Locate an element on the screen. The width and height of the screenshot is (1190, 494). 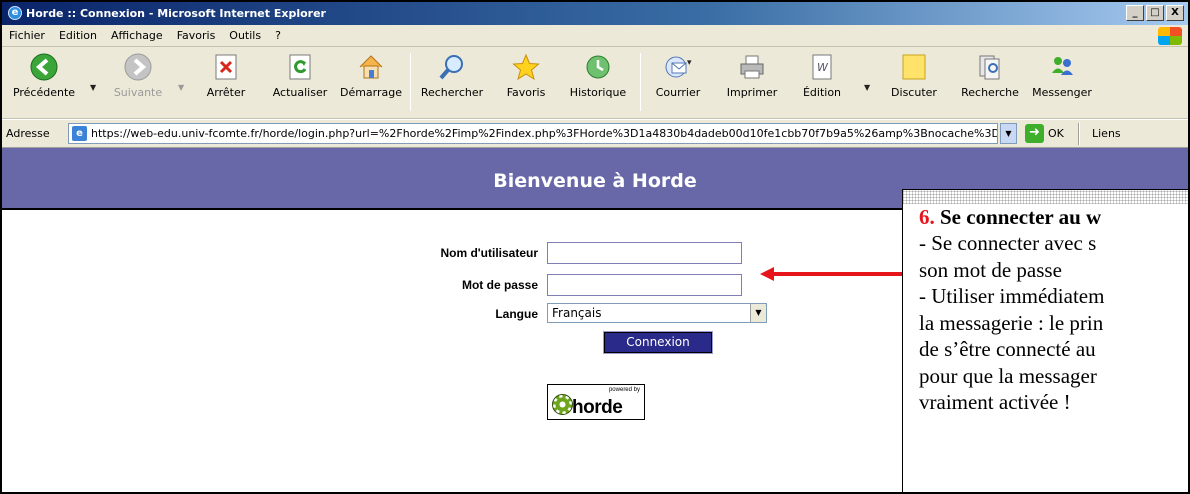
step-number: 6. is located at coordinates (927, 217).